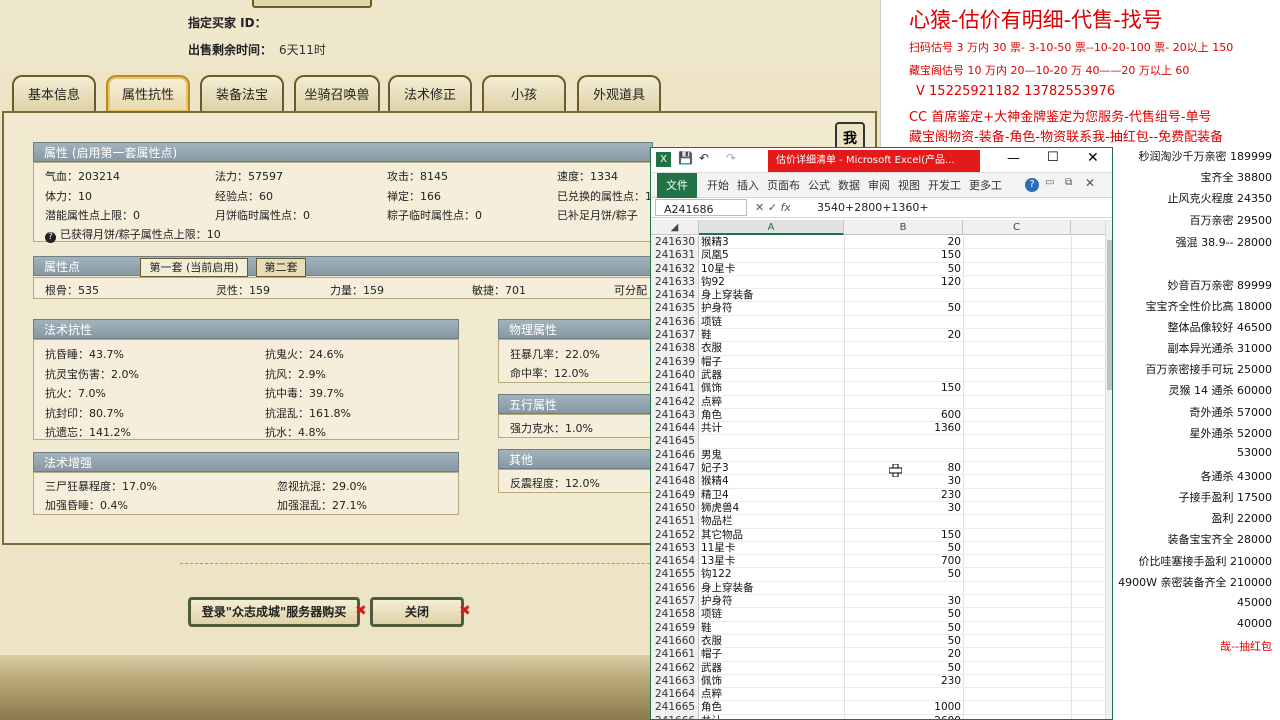 Image resolution: width=1280 pixels, height=720 pixels. What do you see at coordinates (675, 548) in the screenshot?
I see `row-number: 241653` at bounding box center [675, 548].